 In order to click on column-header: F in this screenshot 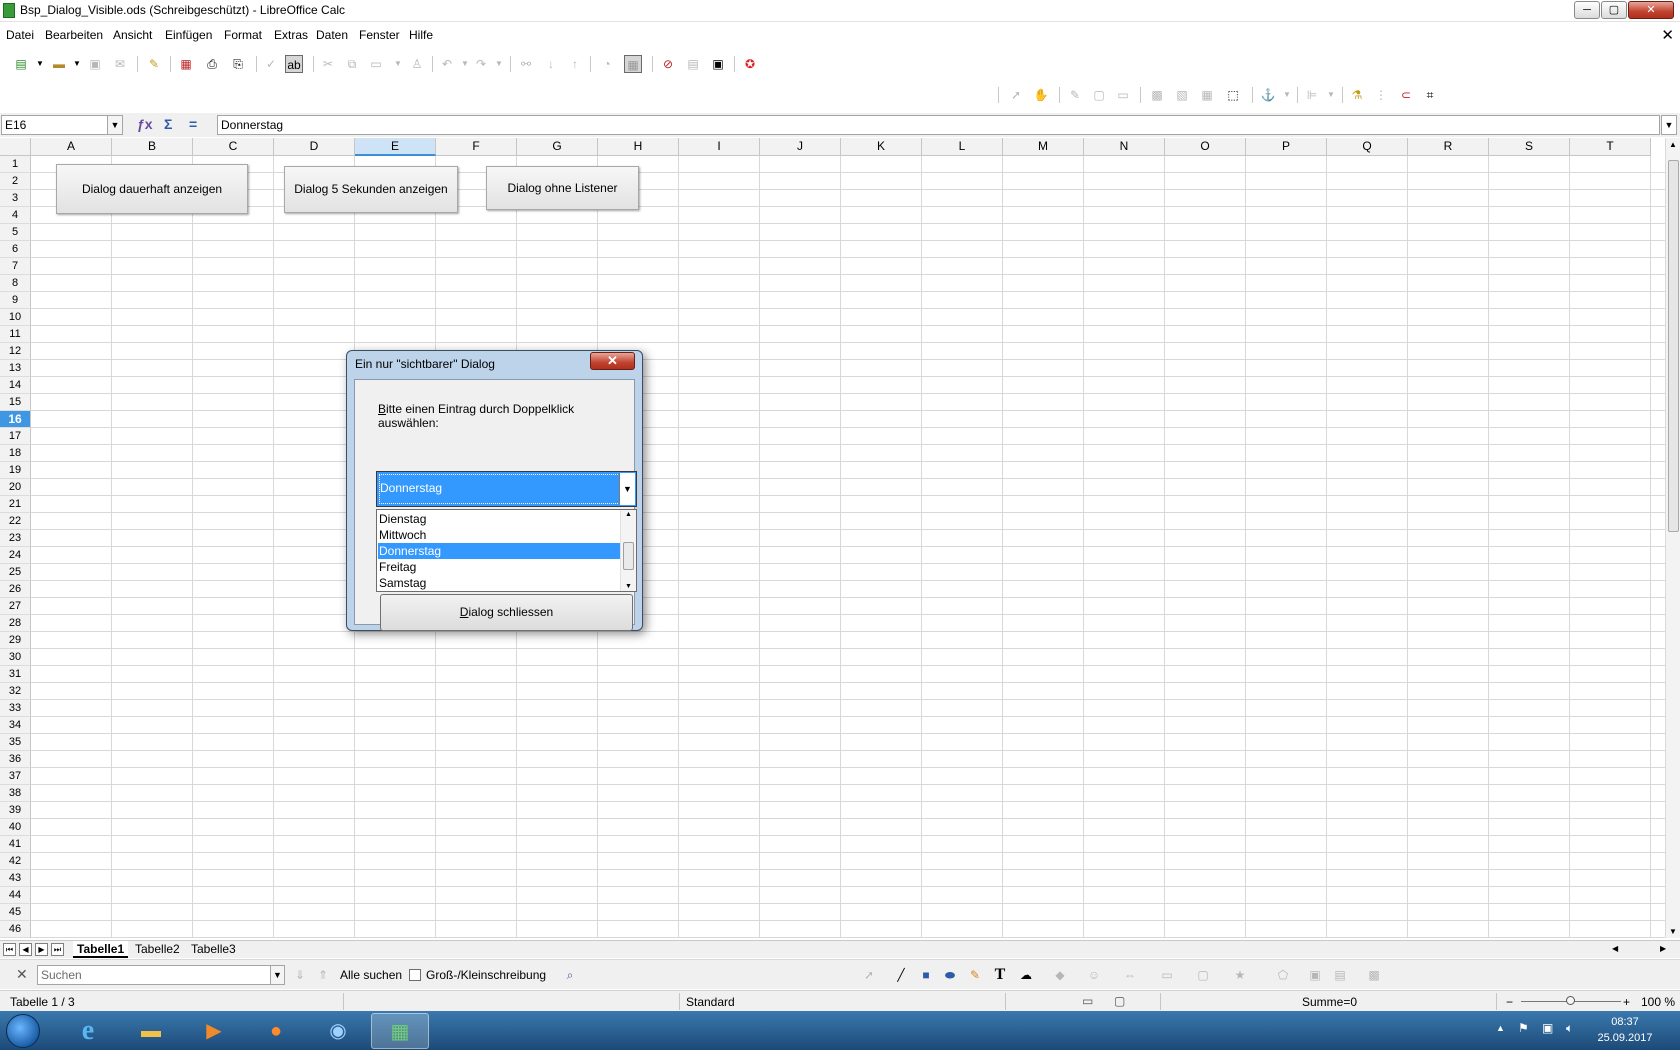, I will do `click(476, 147)`.